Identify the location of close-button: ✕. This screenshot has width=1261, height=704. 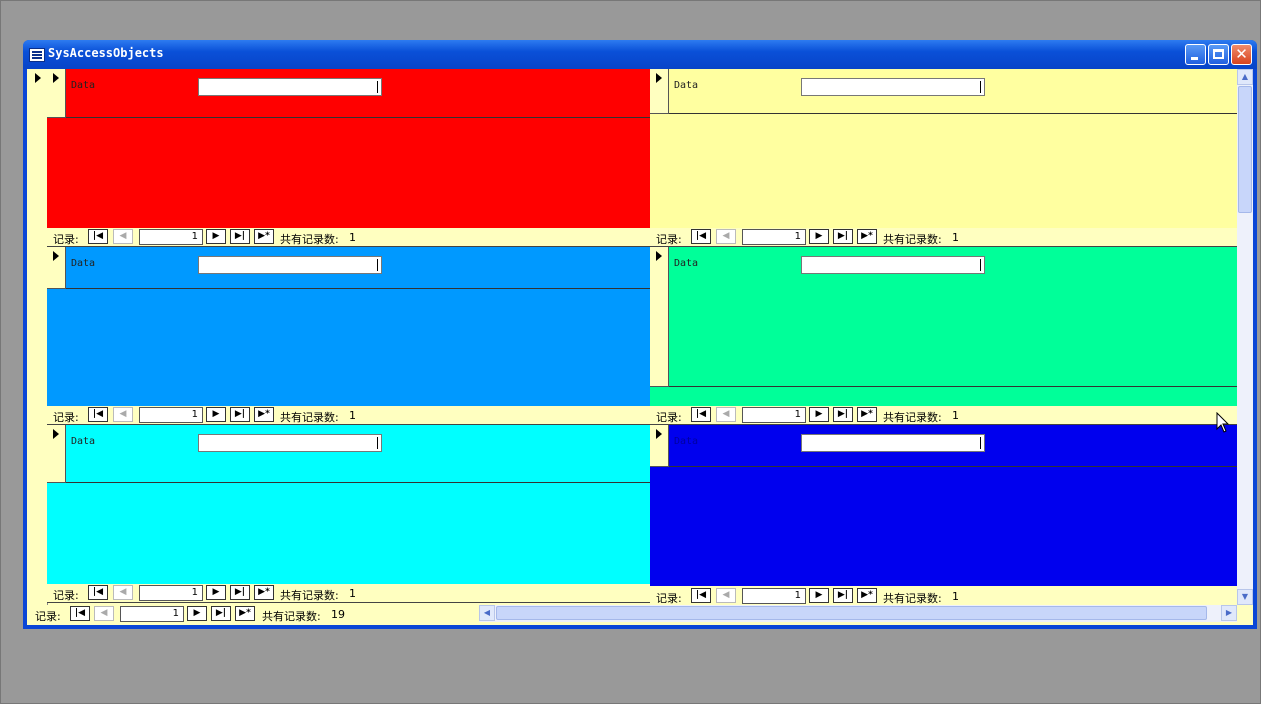
(1241, 54).